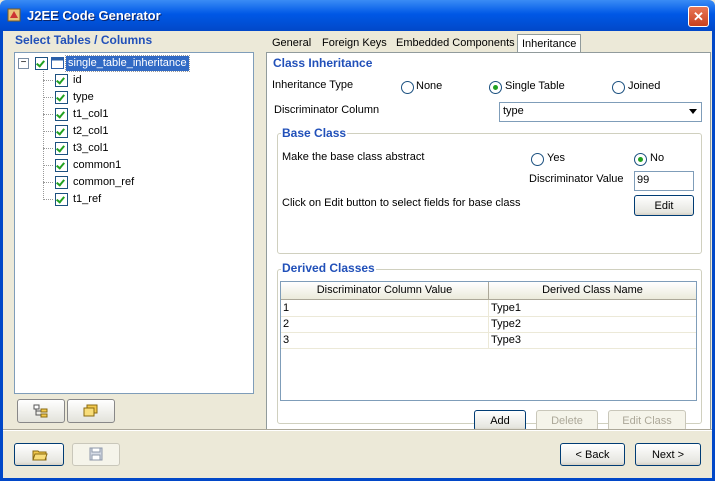  Describe the element at coordinates (87, 199) in the screenshot. I see `tree-item-label: t1_ref` at that location.